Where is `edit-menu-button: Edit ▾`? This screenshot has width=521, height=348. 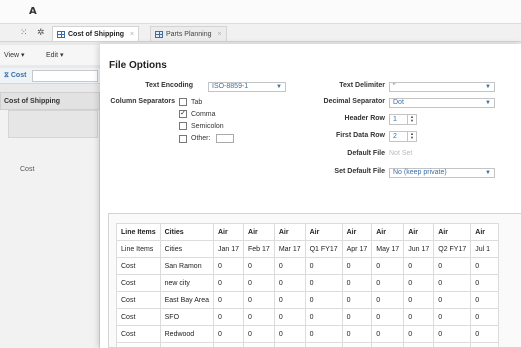
edit-menu-button: Edit ▾ is located at coordinates (55, 55).